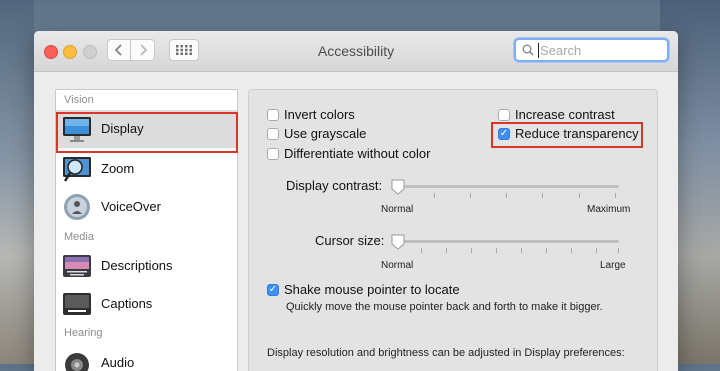 The width and height of the screenshot is (720, 371). I want to click on display-contrast-slider-thumb, so click(398, 187).